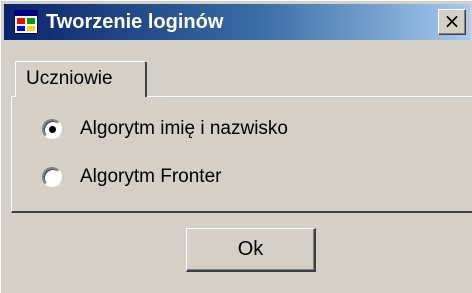  What do you see at coordinates (251, 250) in the screenshot?
I see `ok-button: Ok` at bounding box center [251, 250].